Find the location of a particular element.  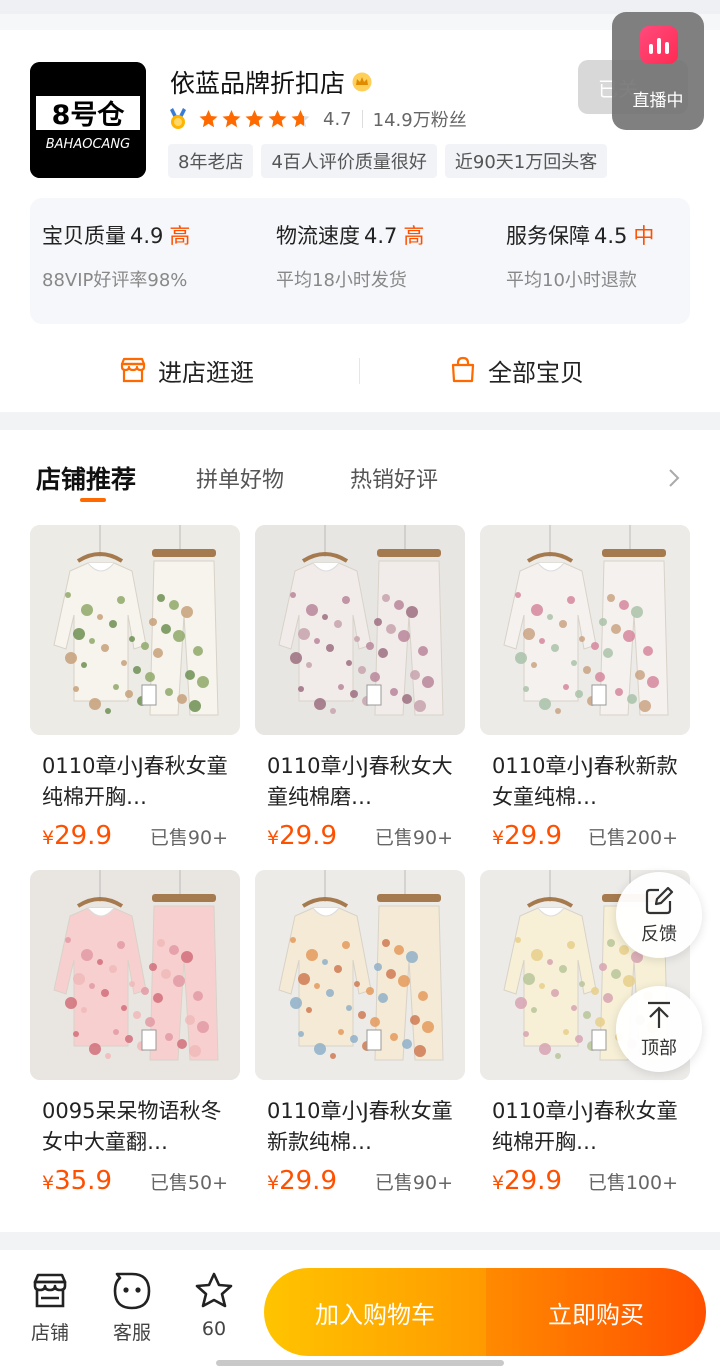

product-card: 0110章小J春秋女童纯棉开胸… ¥29.9 已售90+ is located at coordinates (135, 688).